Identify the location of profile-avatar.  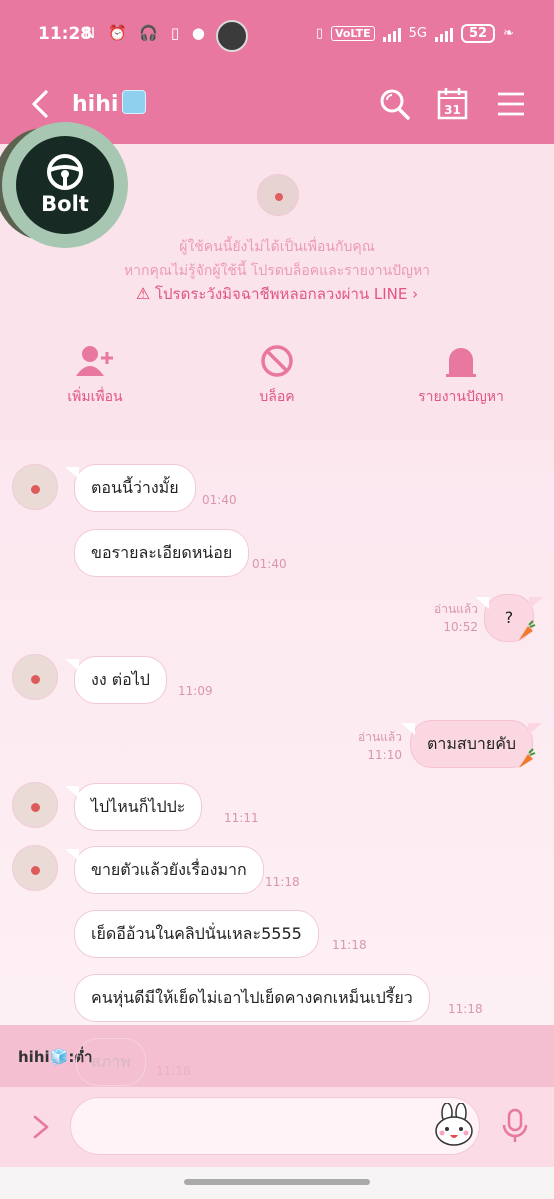
(278, 195).